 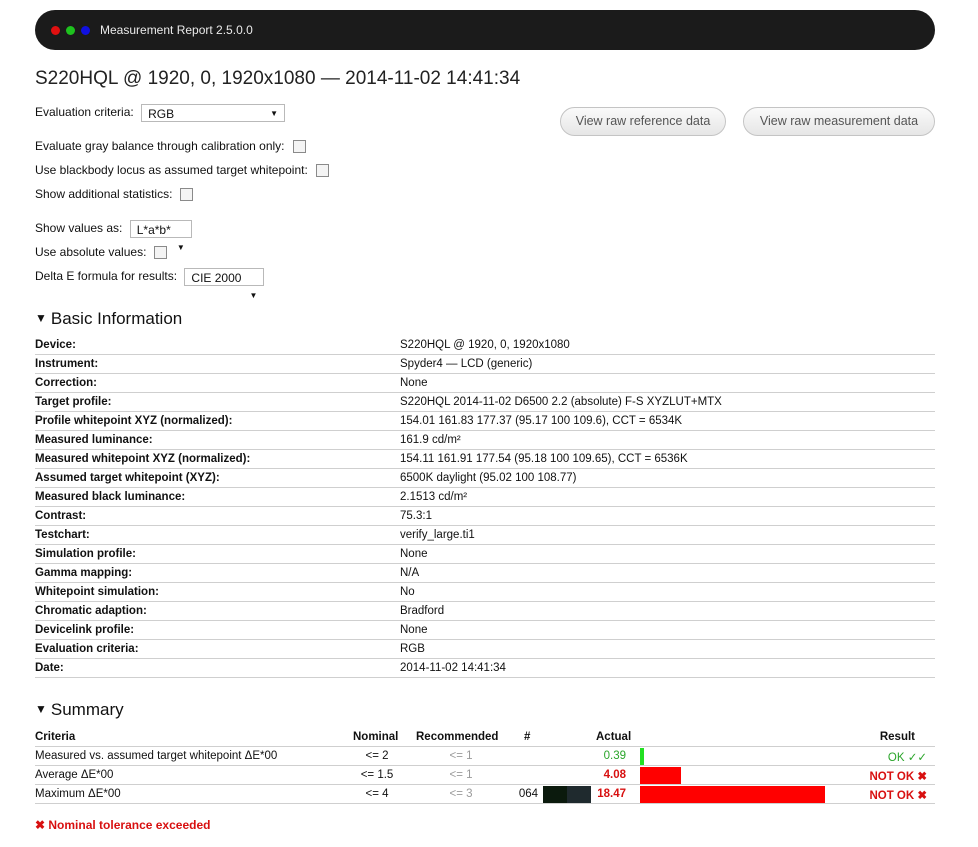 I want to click on criteria-cell: Average ΔE*00, so click(x=74, y=775).